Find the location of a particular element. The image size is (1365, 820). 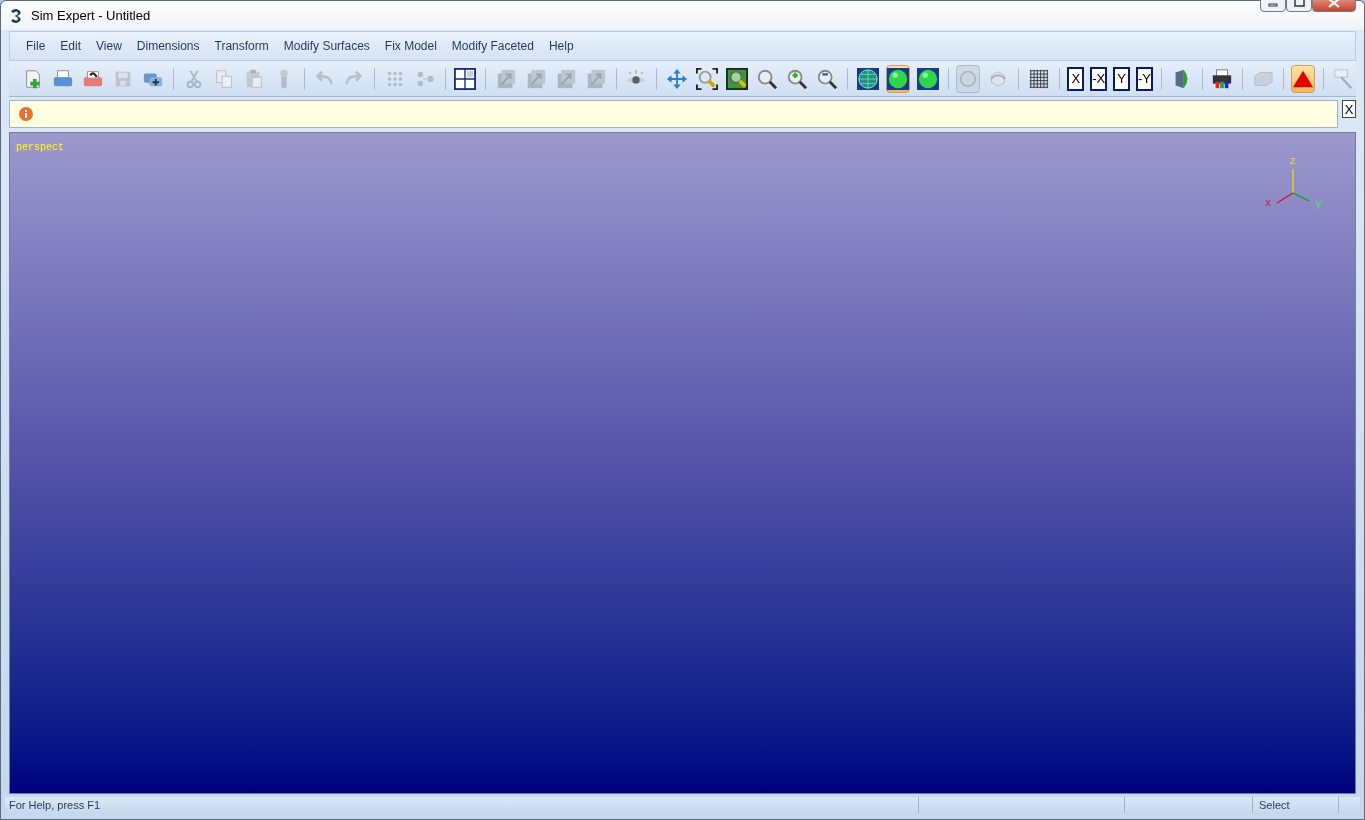

app-logo-icon is located at coordinates (16, 15).